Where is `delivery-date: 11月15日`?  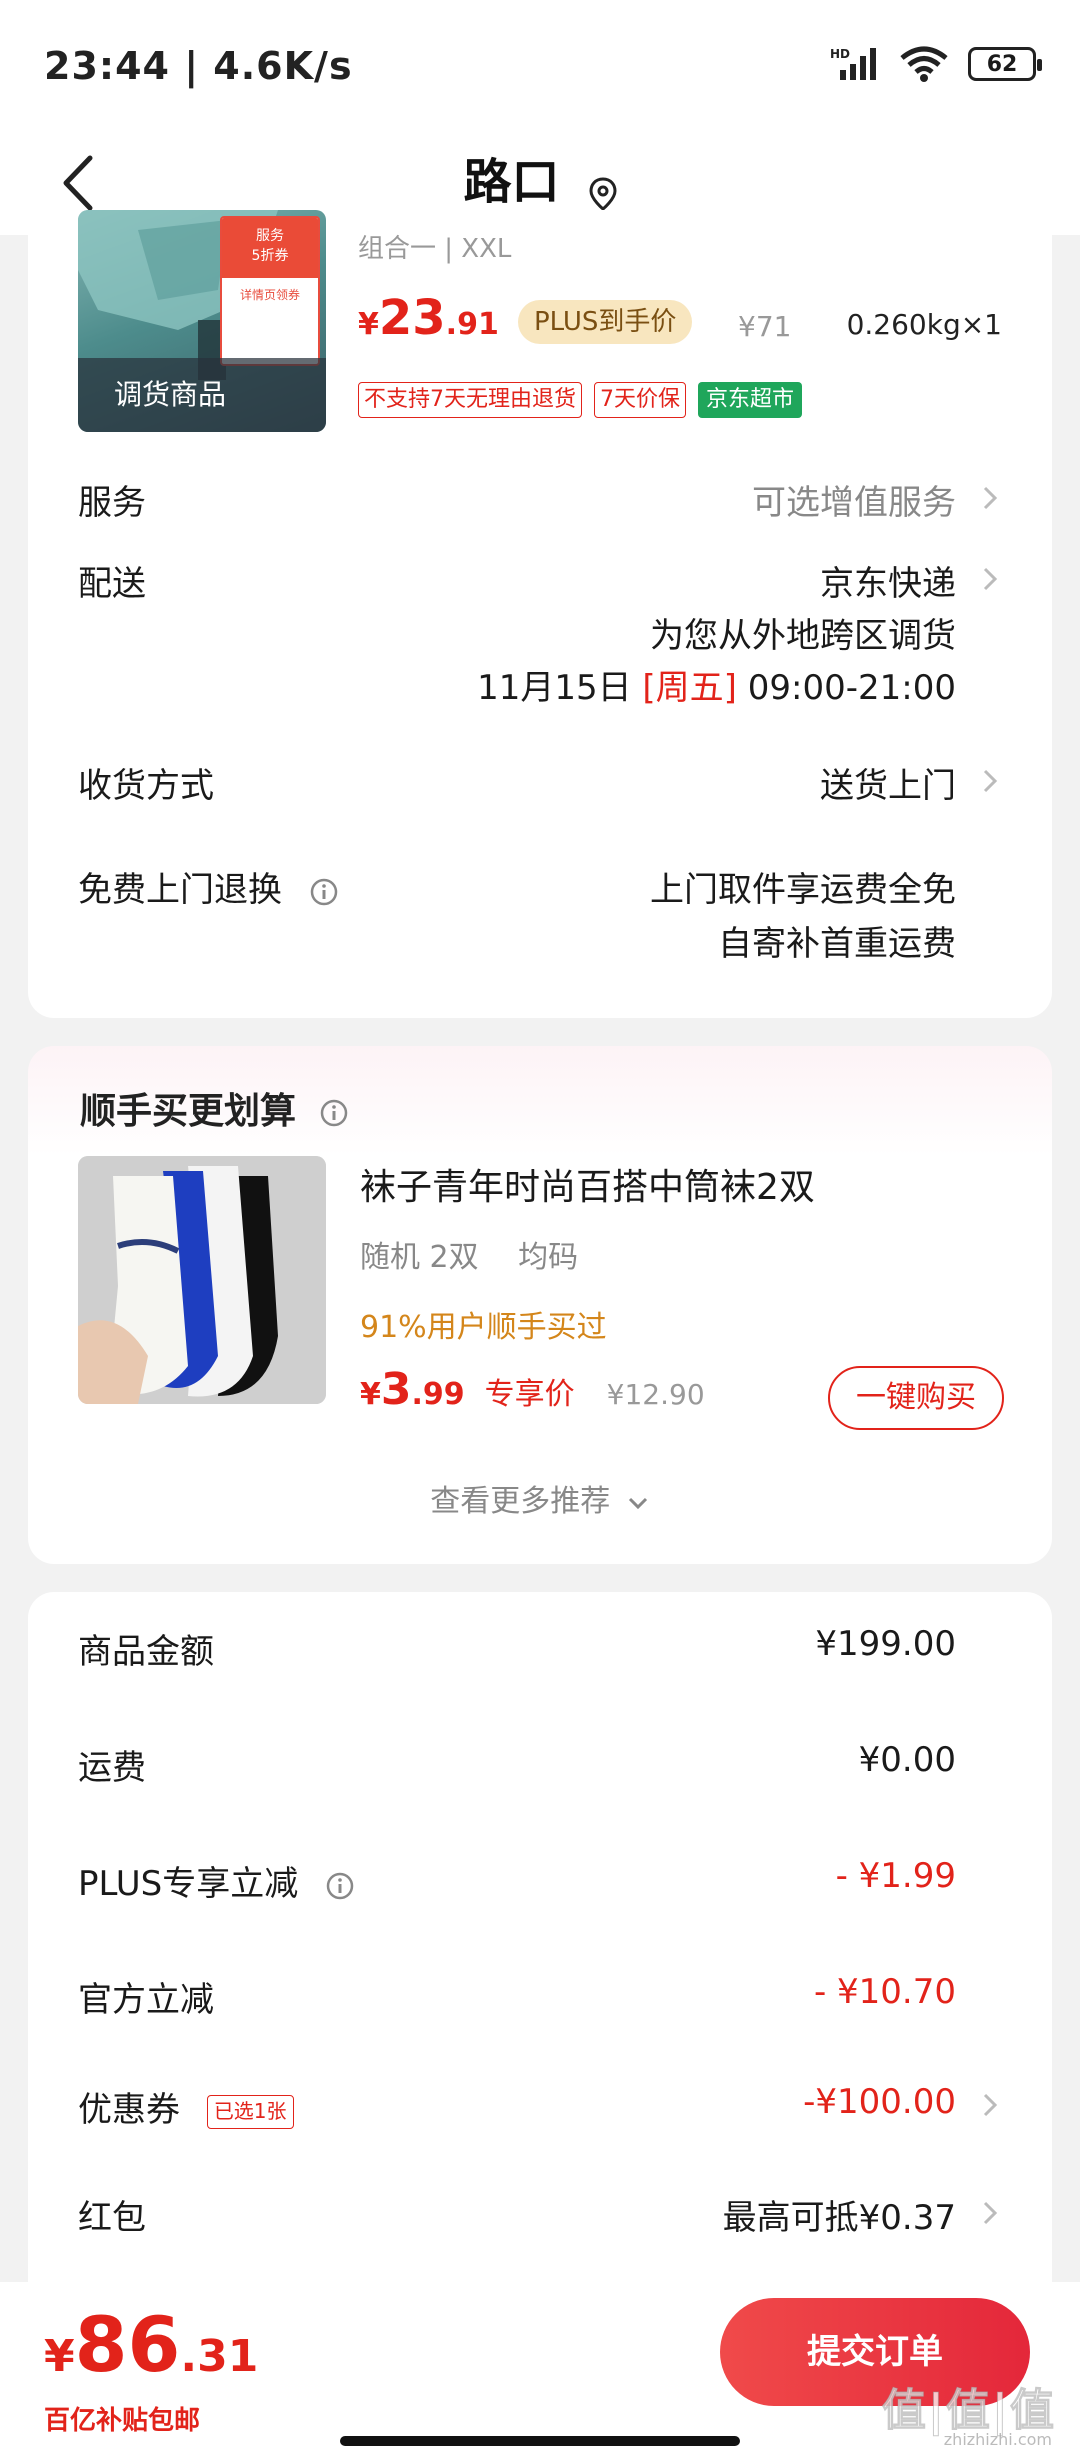 delivery-date: 11月15日 is located at coordinates (554, 688).